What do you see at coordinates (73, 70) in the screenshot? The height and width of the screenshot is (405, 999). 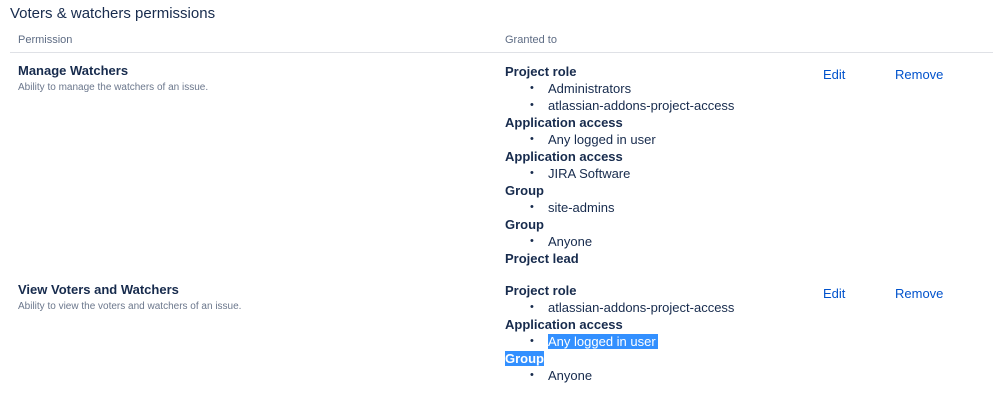 I see `permission-name: Manage Watchers` at bounding box center [73, 70].